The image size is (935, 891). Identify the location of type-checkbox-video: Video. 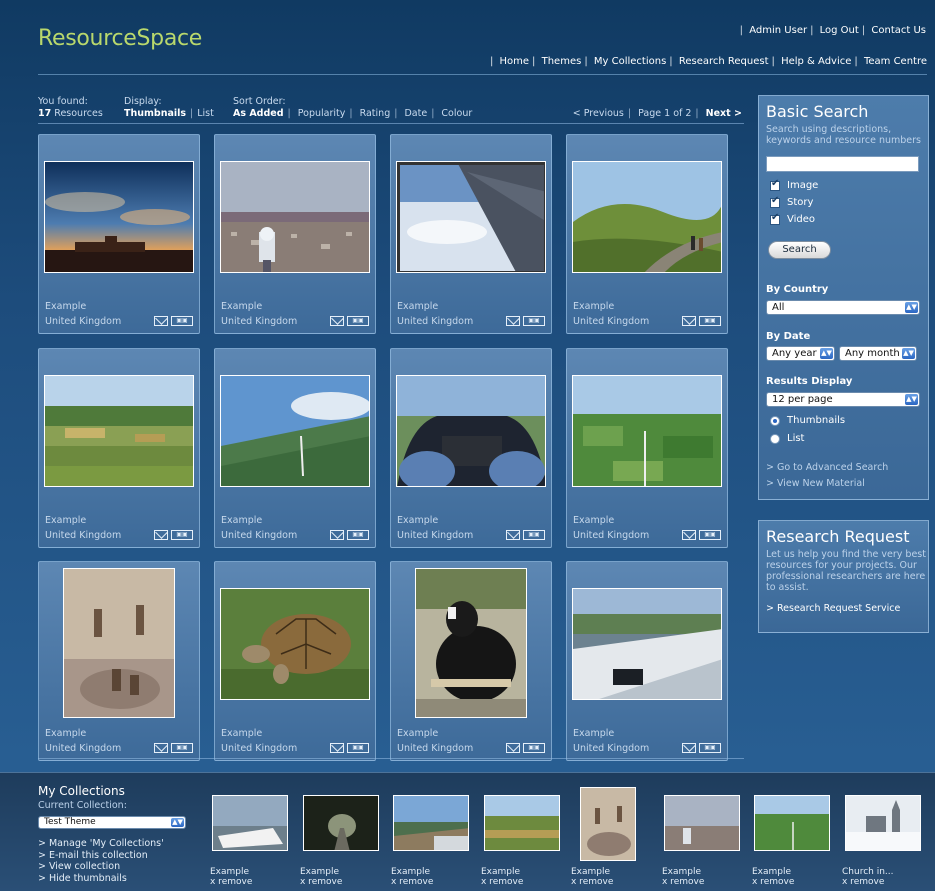
(792, 218).